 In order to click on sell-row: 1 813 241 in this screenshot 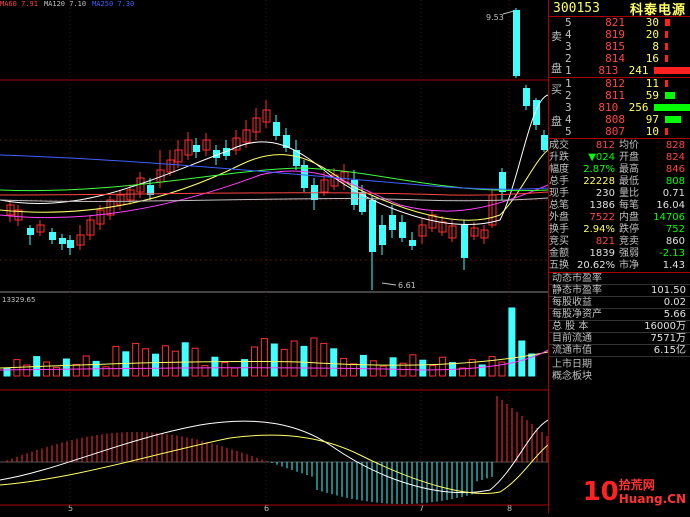, I will do `click(627, 71)`.